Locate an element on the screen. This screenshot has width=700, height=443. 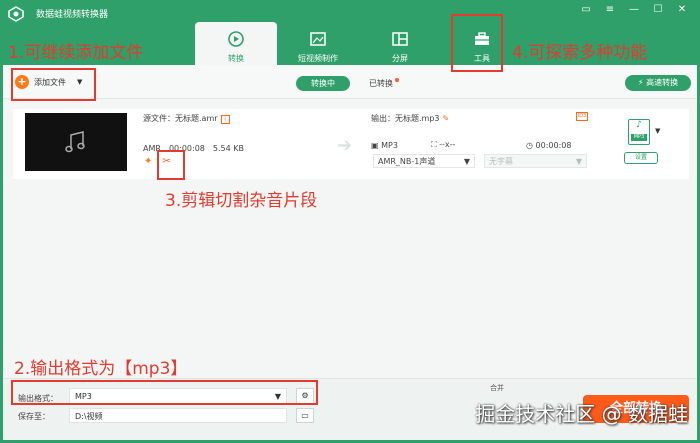
annotation-2: 2.输出格式为【mp3】 is located at coordinates (101, 369).